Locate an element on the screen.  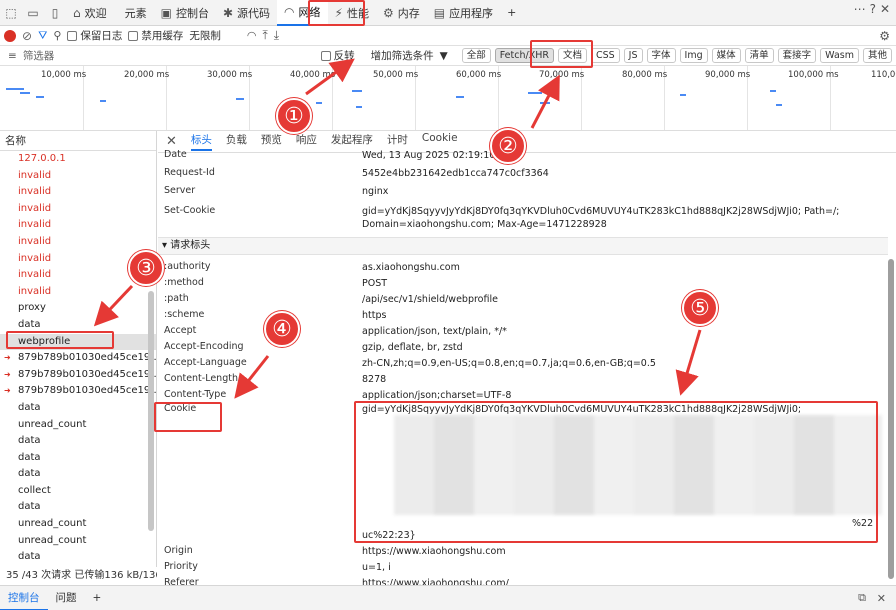
settings-icon: ⚙ is located at coordinates (884, 36).